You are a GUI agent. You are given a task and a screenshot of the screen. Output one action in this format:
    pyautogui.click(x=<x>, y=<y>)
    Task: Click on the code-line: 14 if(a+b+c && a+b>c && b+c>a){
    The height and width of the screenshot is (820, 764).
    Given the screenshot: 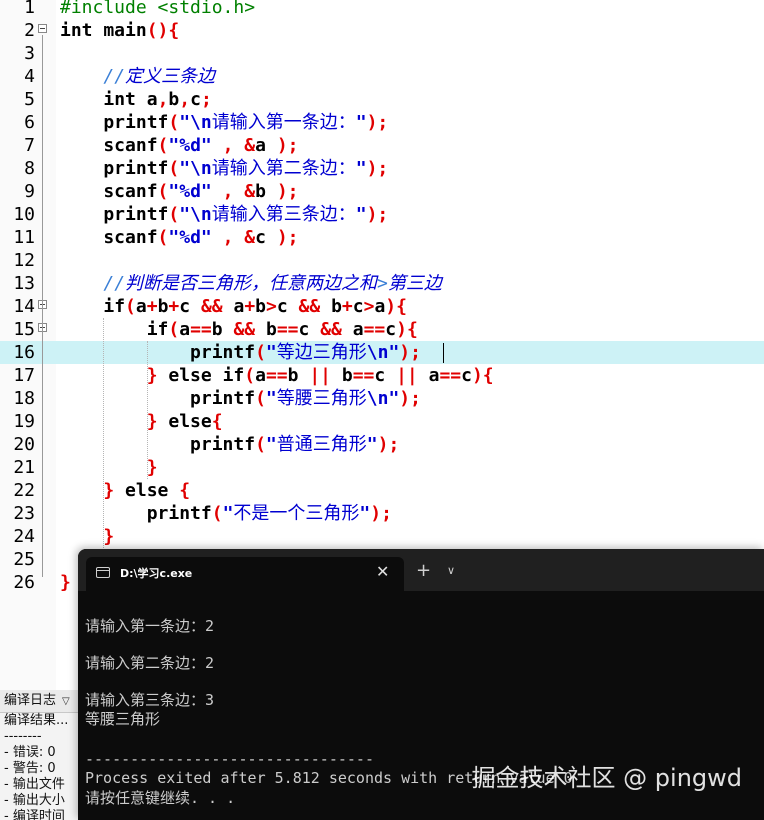 What is the action you would take?
    pyautogui.click(x=382, y=306)
    